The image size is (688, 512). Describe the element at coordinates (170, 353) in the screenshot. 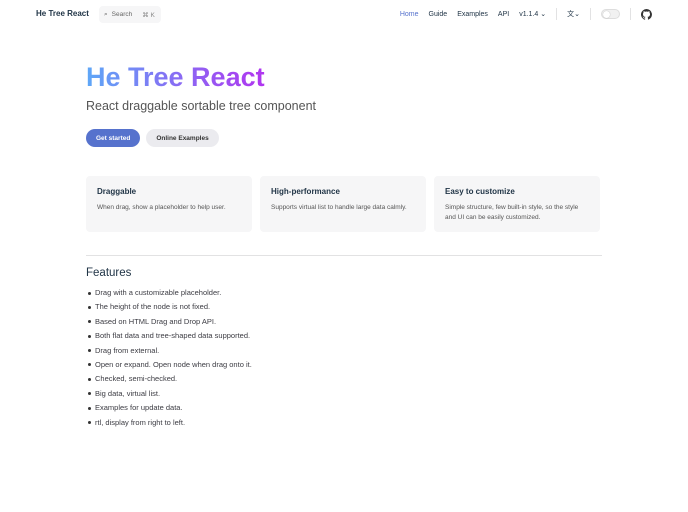

I see `list-item: Drag from external.` at that location.